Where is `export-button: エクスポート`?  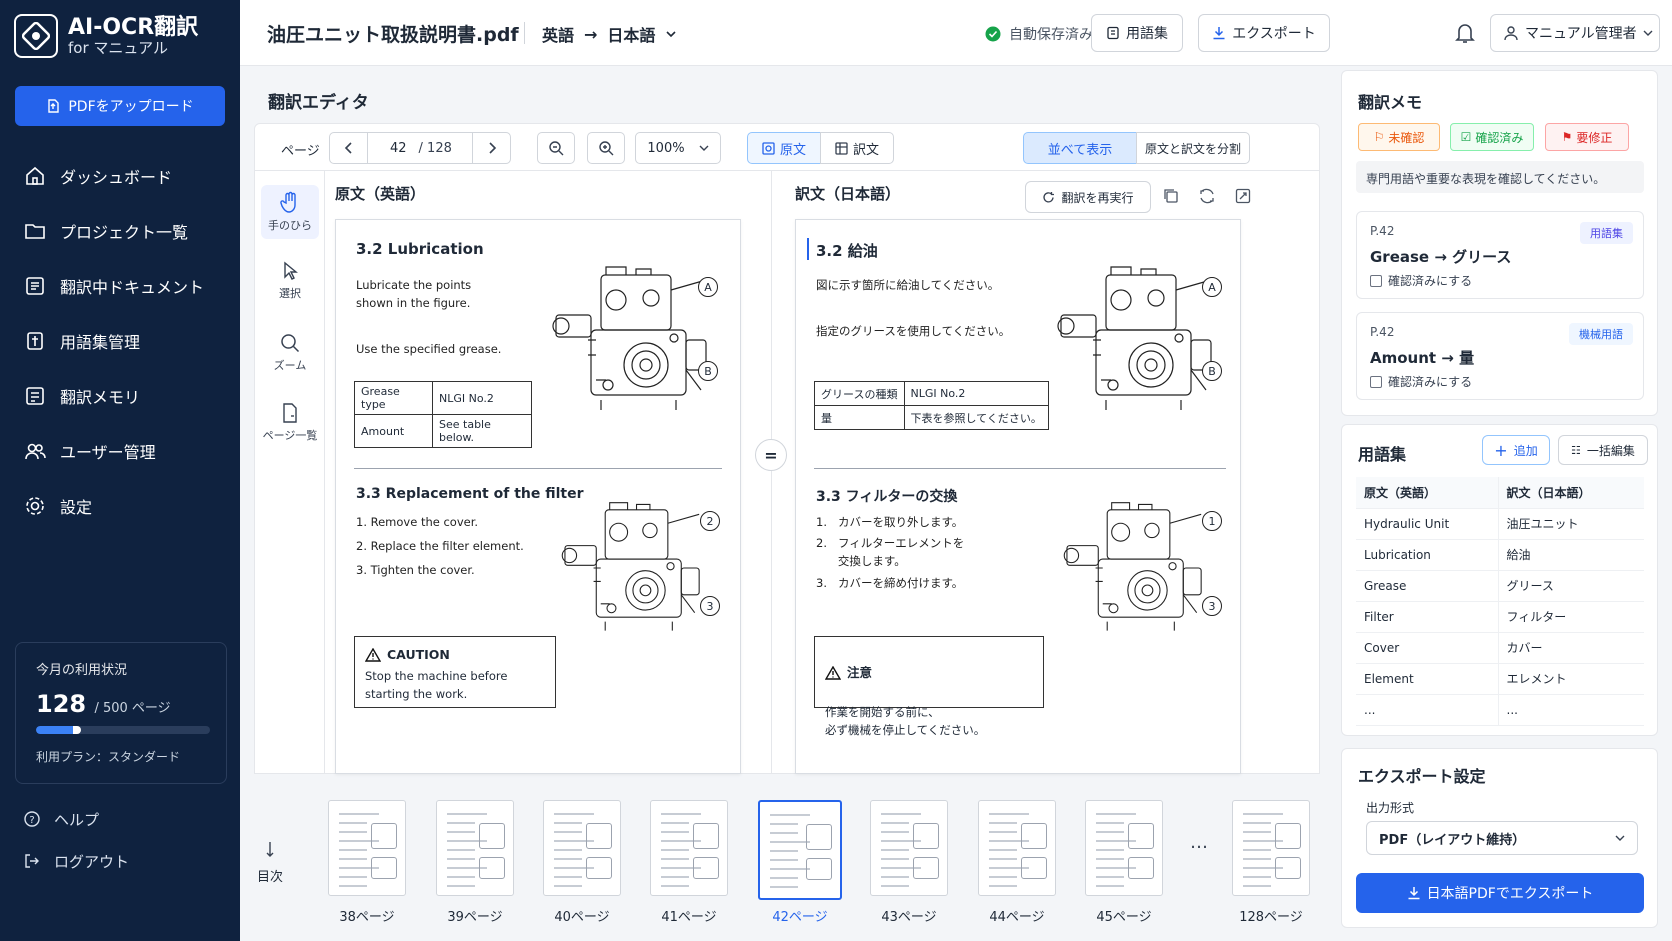 export-button: エクスポート is located at coordinates (1264, 33).